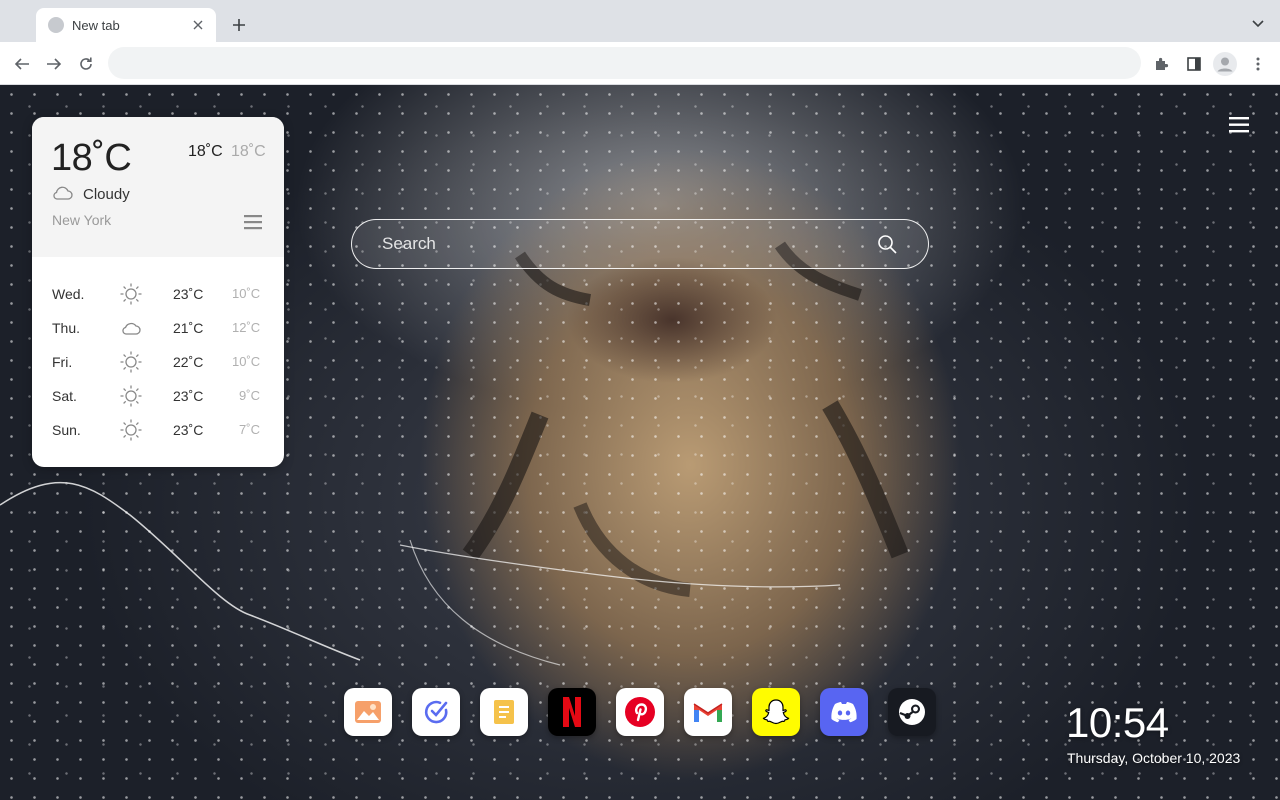  I want to click on gmail-icon, so click(708, 712).